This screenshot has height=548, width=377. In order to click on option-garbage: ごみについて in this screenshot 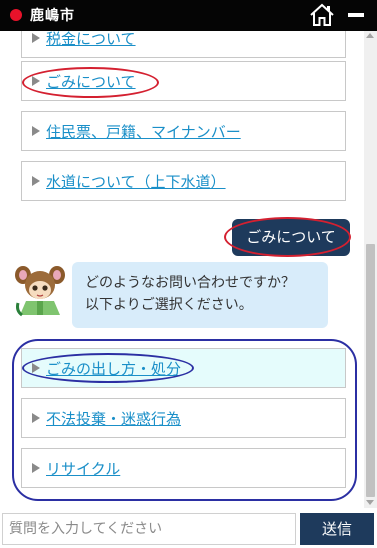, I will do `click(183, 81)`.